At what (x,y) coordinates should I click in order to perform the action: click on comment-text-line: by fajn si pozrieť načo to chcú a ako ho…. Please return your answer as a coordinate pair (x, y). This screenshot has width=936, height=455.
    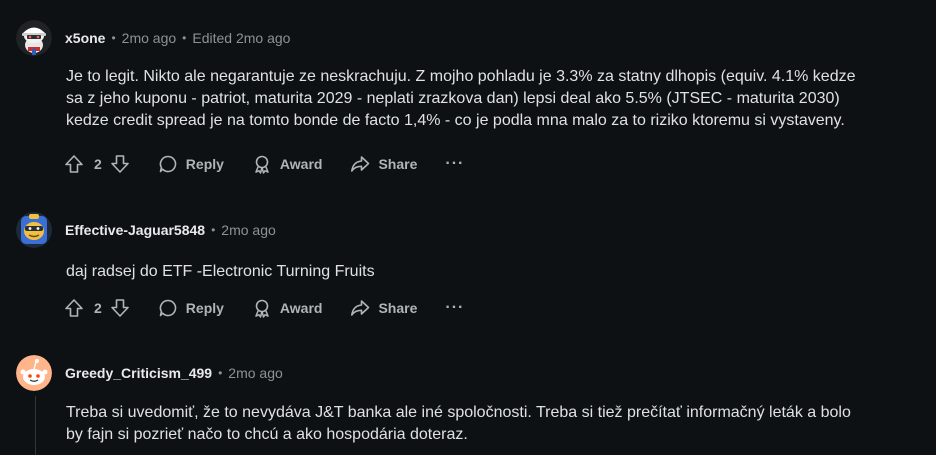
    Looking at the image, I should click on (267, 434).